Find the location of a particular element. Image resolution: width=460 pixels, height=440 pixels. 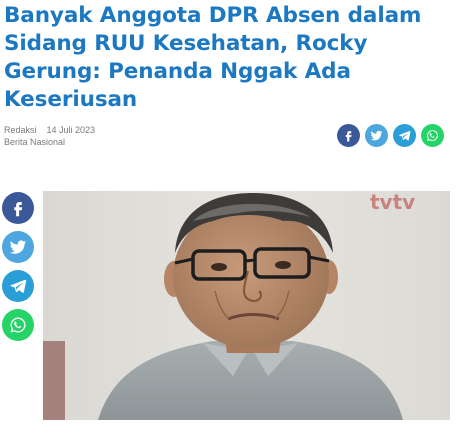

whatsapp-share-button-side is located at coordinates (18, 325).